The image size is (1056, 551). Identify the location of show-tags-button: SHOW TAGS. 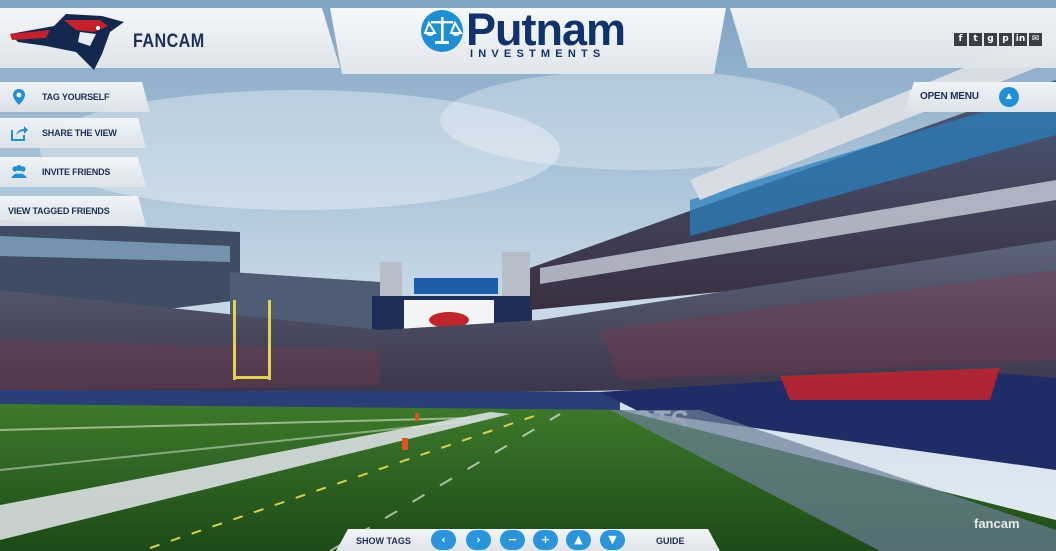
(383, 541).